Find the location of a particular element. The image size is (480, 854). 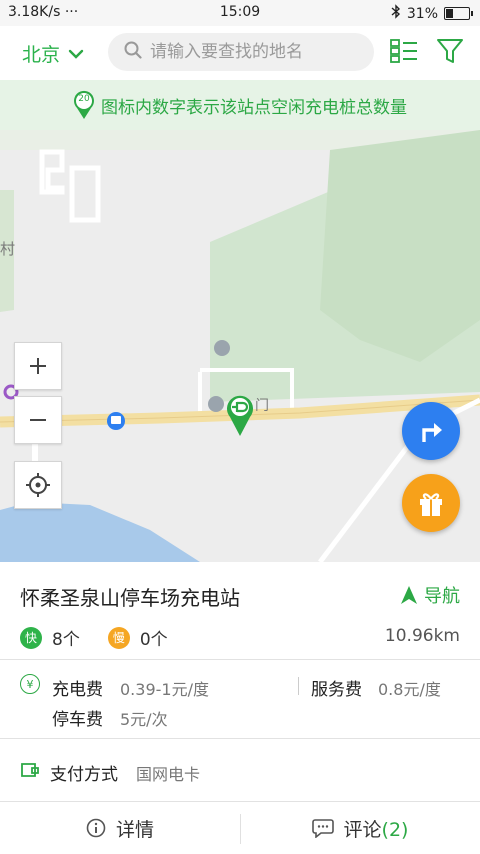

details-label: 详情 is located at coordinates (134, 829).